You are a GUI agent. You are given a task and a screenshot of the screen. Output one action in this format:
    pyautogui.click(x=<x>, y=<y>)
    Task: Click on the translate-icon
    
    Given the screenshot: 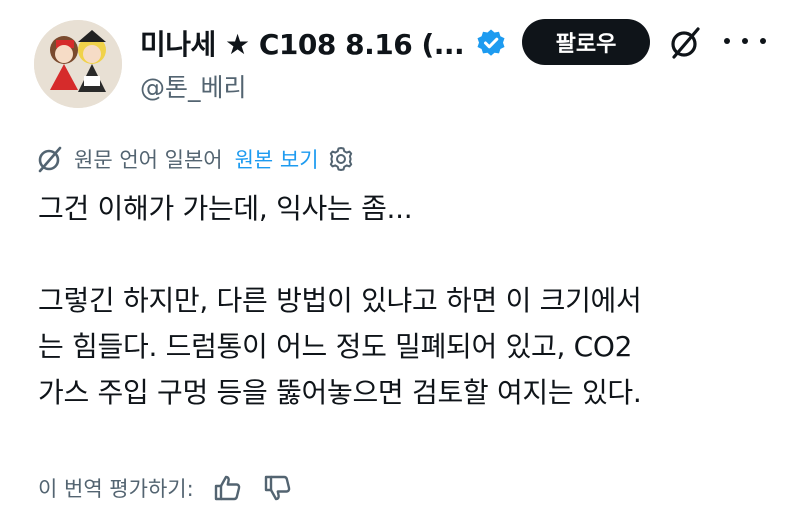 What is the action you would take?
    pyautogui.click(x=50, y=159)
    